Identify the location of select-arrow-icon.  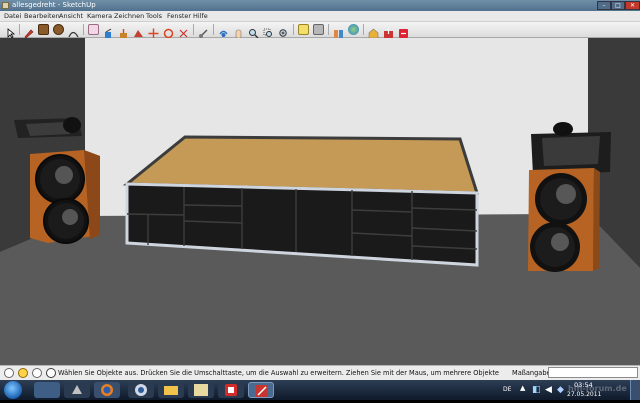
(11, 31).